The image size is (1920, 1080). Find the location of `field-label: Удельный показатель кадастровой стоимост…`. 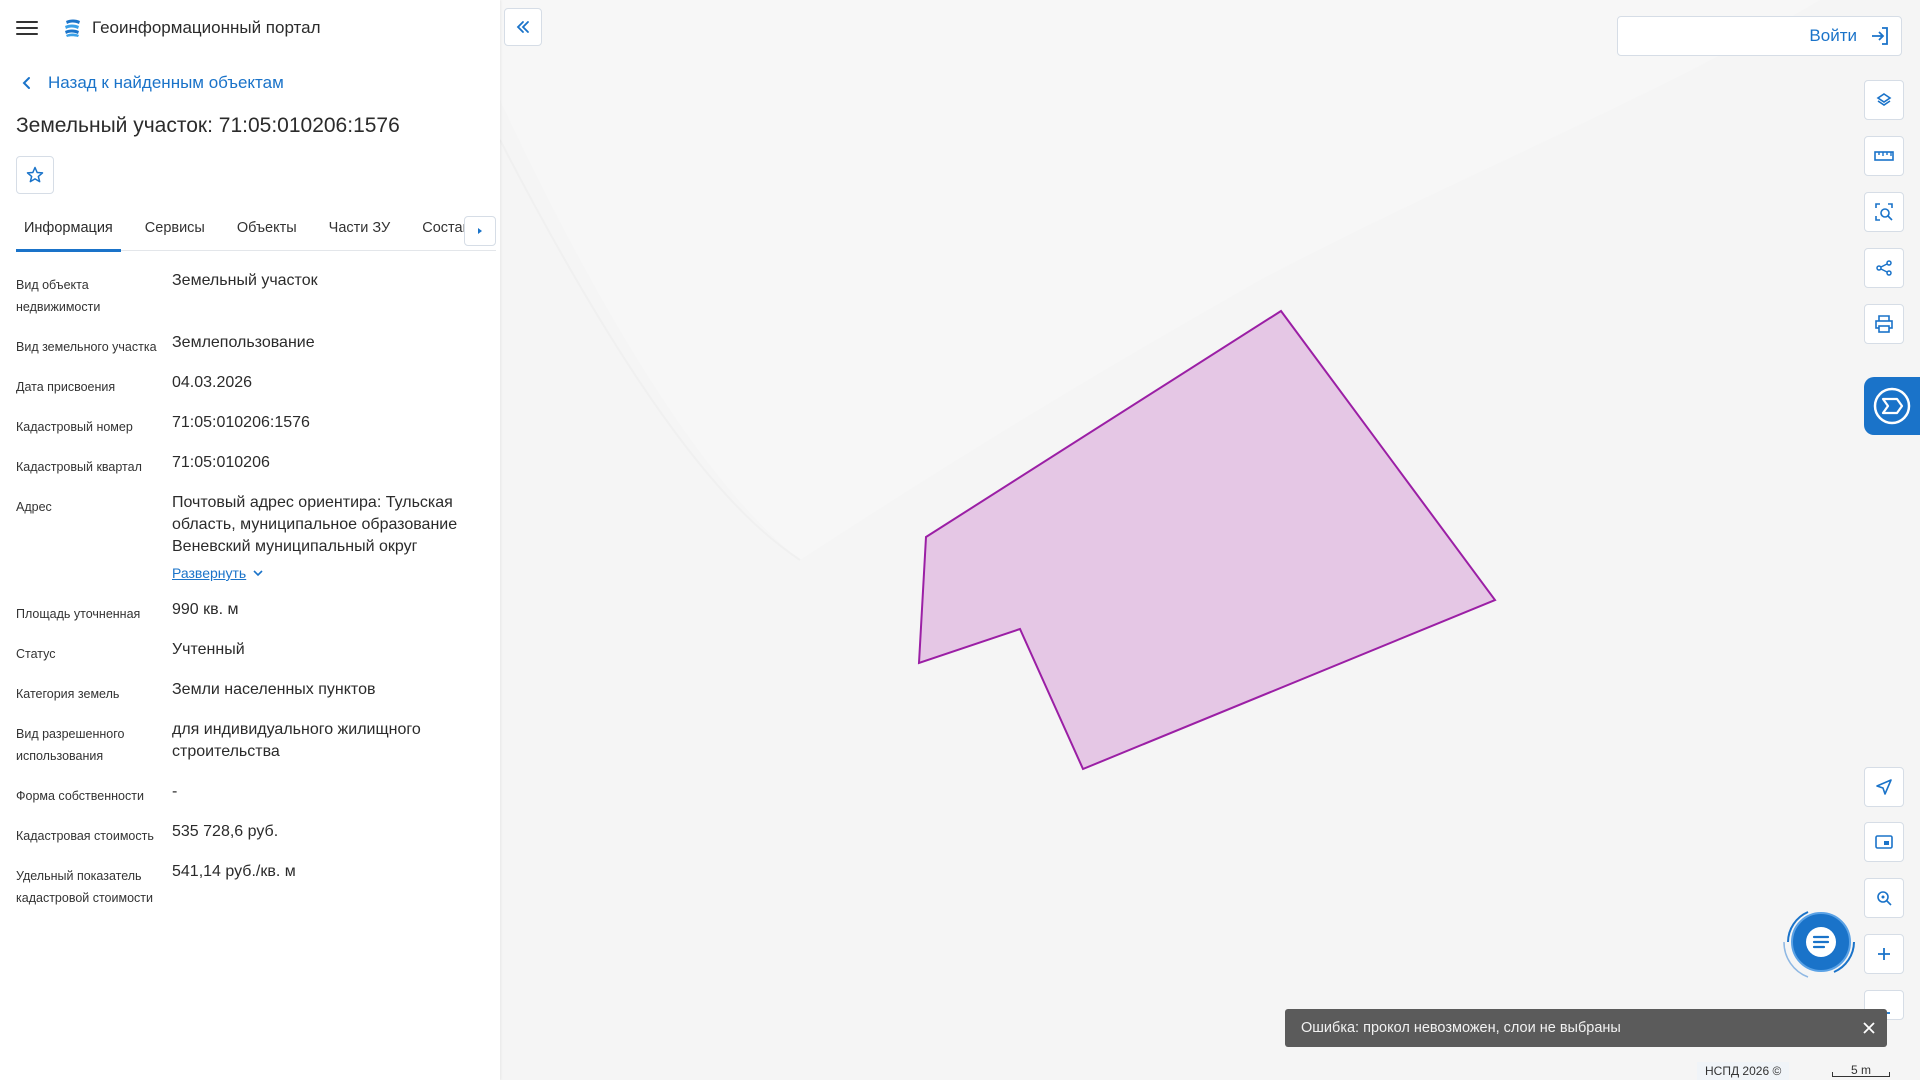

field-label: Удельный показатель кадастровой стоимост… is located at coordinates (84, 887).